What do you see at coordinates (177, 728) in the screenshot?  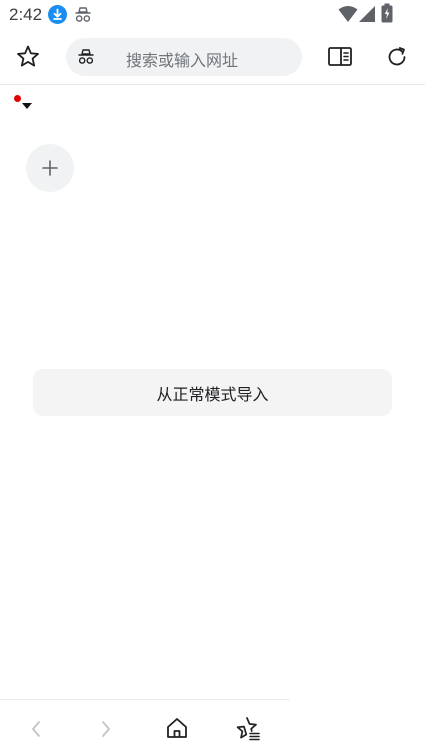 I see `home-icon` at bounding box center [177, 728].